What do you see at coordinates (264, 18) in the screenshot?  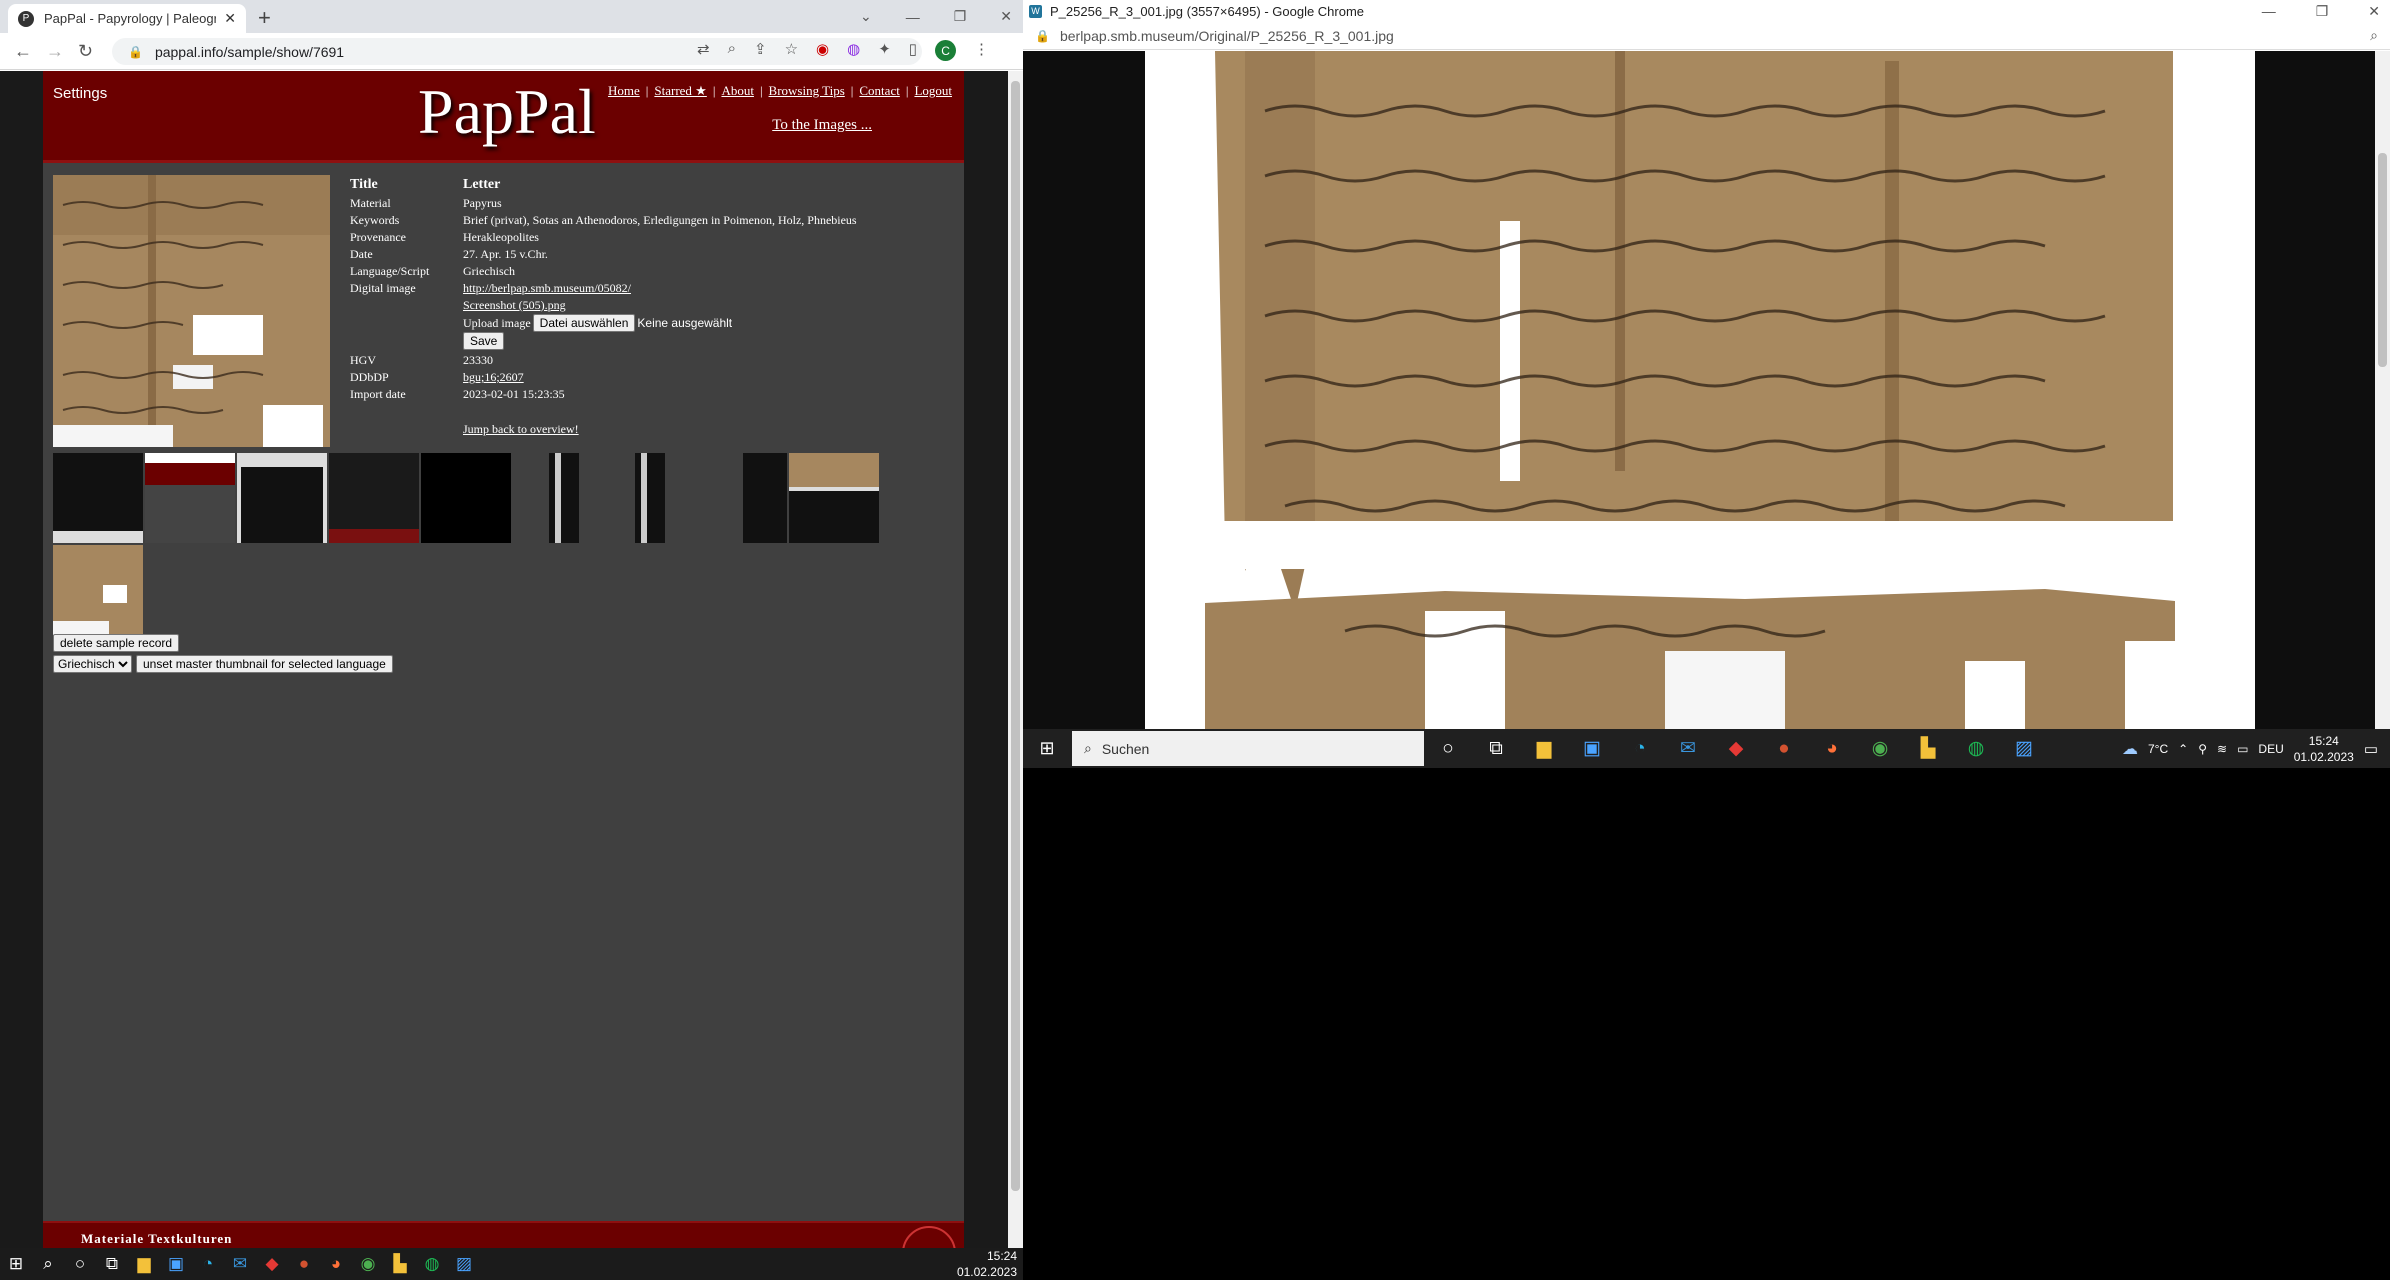 I see `new-tab-icon: +` at bounding box center [264, 18].